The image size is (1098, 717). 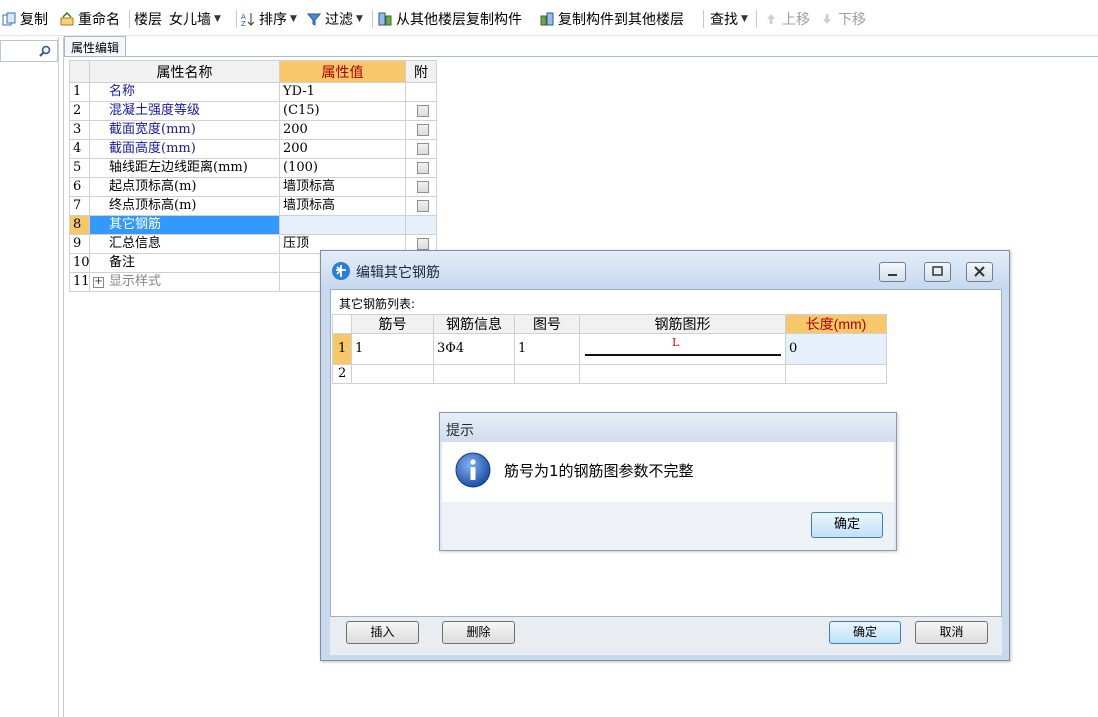 I want to click on minimize-icon, so click(x=892, y=275).